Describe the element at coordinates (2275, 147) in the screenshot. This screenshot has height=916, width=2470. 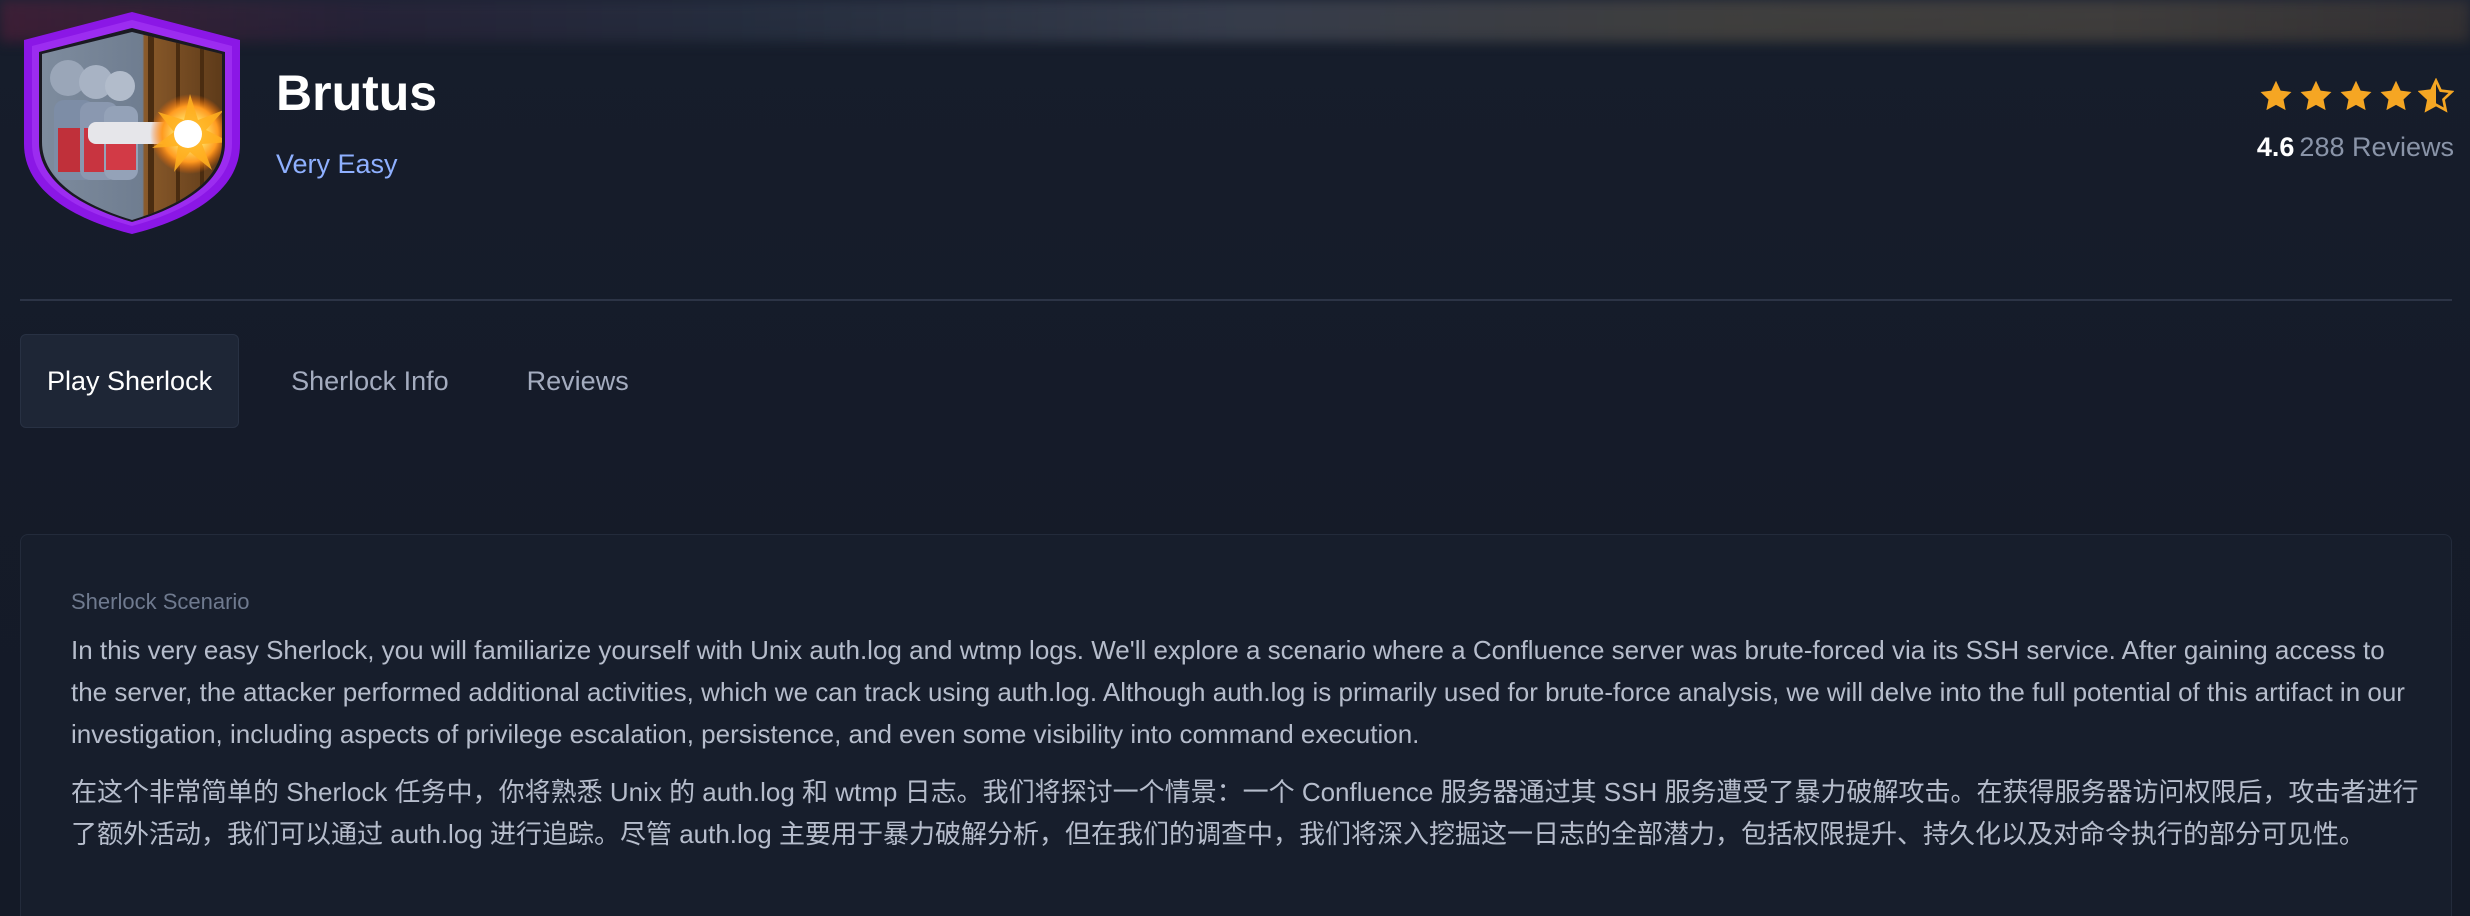
I see `rating-value: 4.6` at that location.